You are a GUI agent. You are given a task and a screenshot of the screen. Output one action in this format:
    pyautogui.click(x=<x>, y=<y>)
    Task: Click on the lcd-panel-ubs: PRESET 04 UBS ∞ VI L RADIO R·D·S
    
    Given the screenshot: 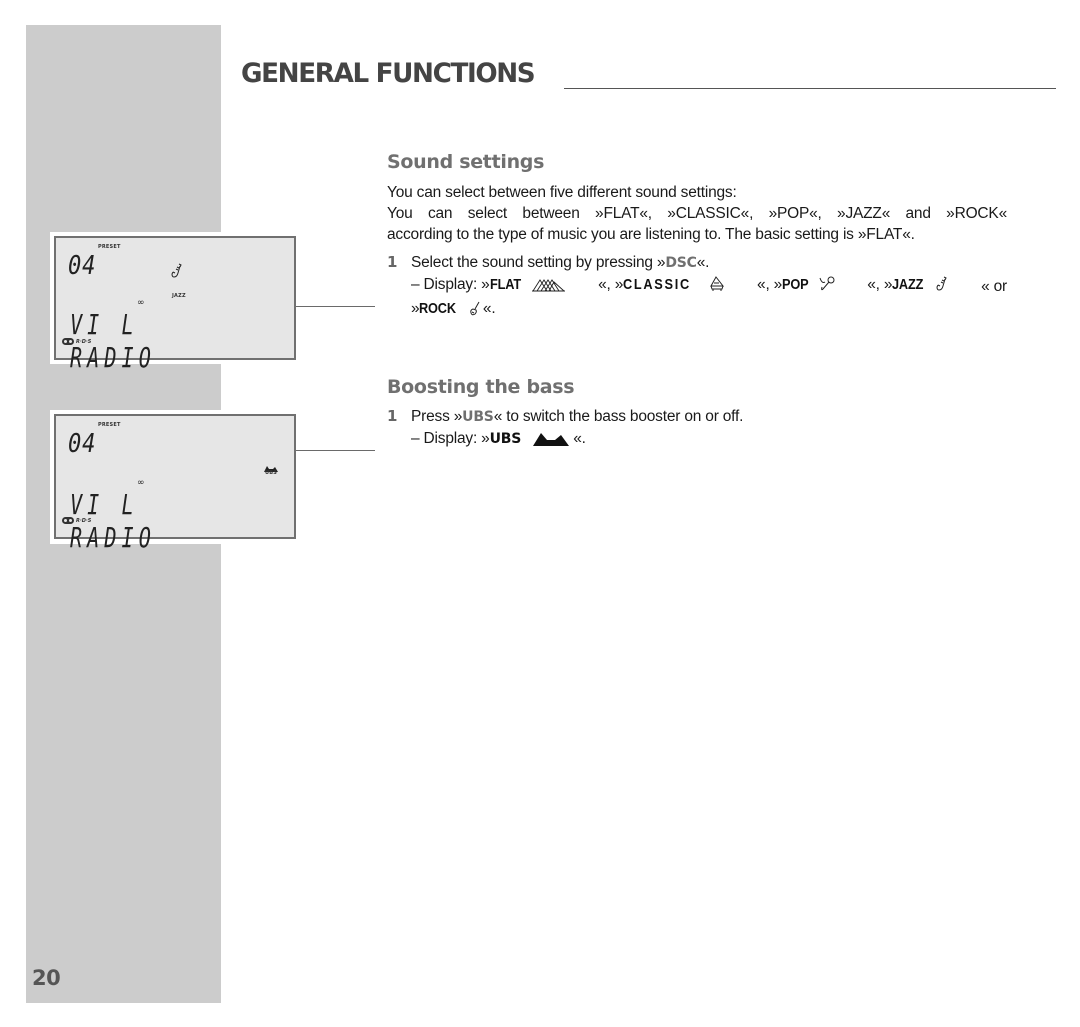 What is the action you would take?
    pyautogui.click(x=175, y=484)
    